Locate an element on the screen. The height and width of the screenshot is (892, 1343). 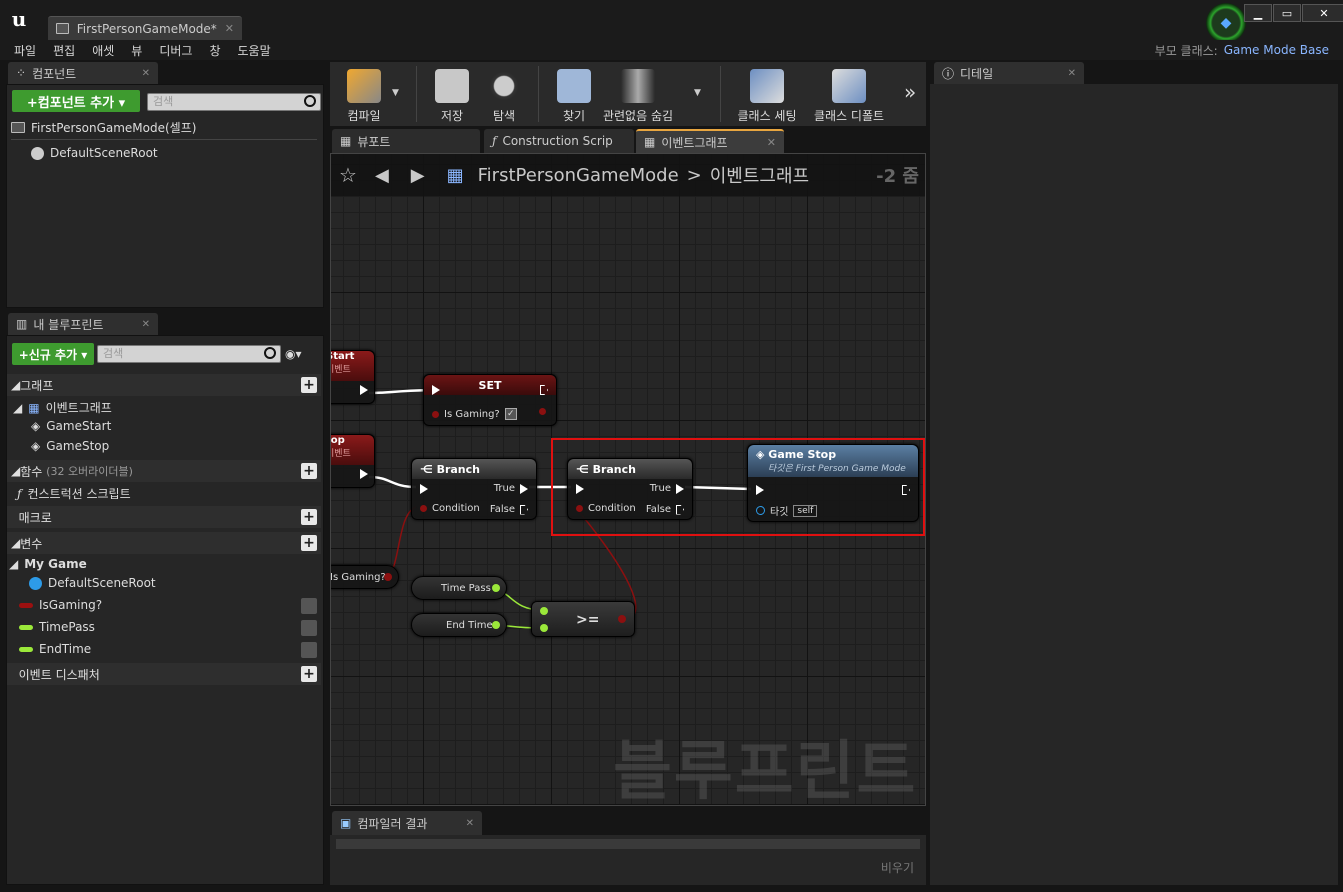
float-input-pin-a is located at coordinates (544, 611).